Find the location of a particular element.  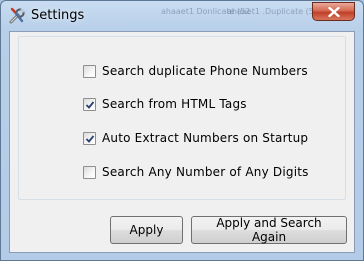

background-ghost-text: ahaaet1 .Duplicate (51 is located at coordinates (273, 11).